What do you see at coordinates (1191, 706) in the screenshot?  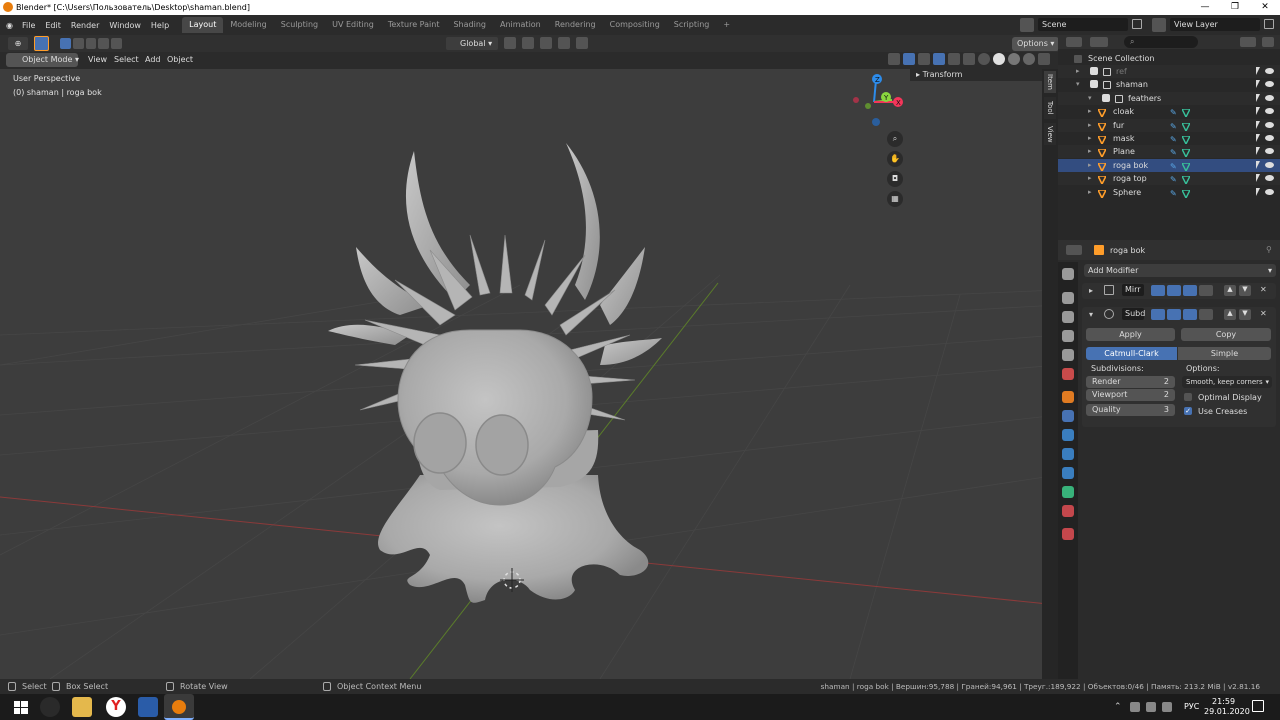 I see `language-indicator: РУС` at bounding box center [1191, 706].